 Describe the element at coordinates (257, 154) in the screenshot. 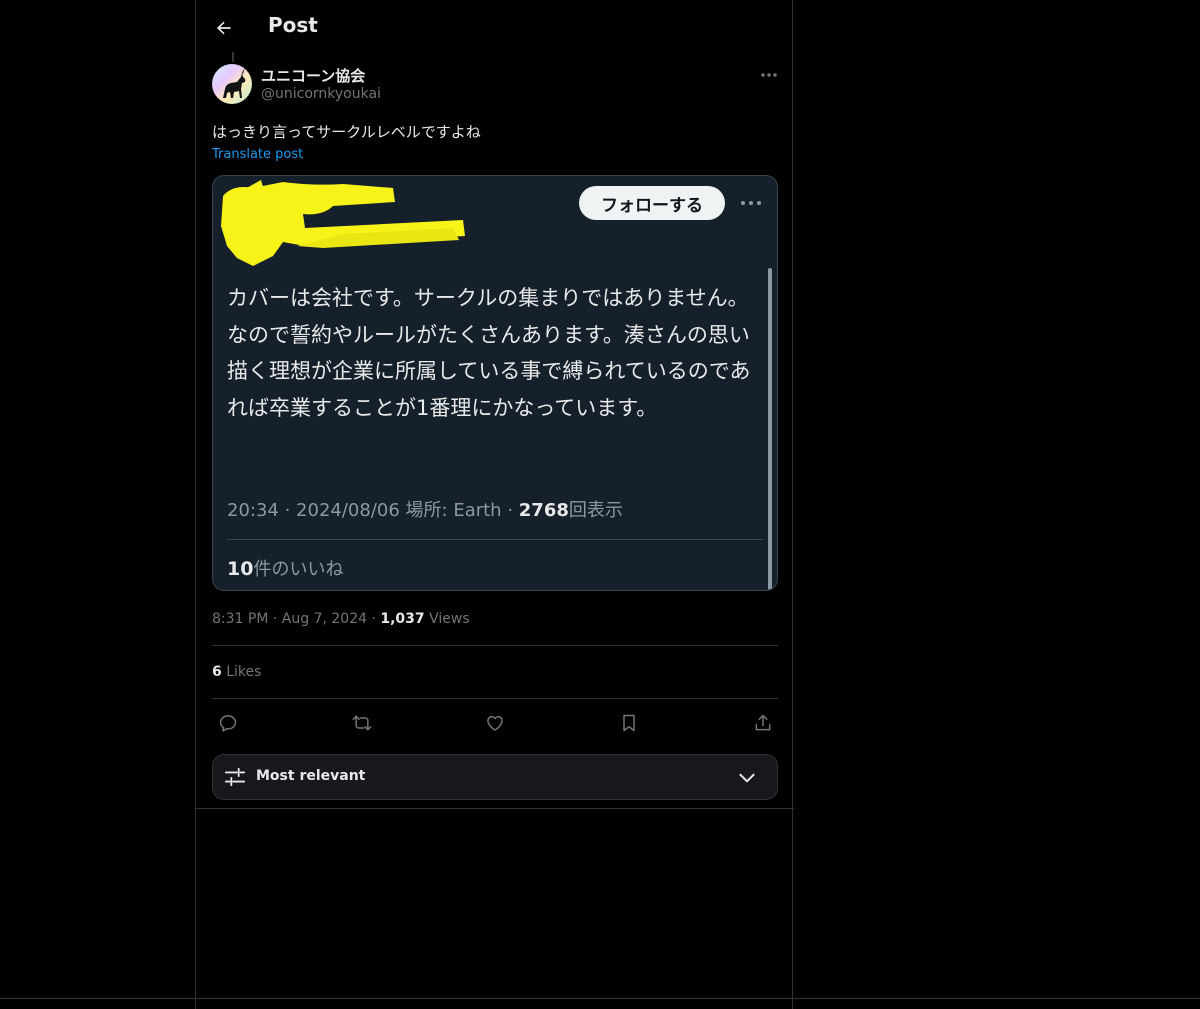

I see `translate-post-link: Translate post` at that location.